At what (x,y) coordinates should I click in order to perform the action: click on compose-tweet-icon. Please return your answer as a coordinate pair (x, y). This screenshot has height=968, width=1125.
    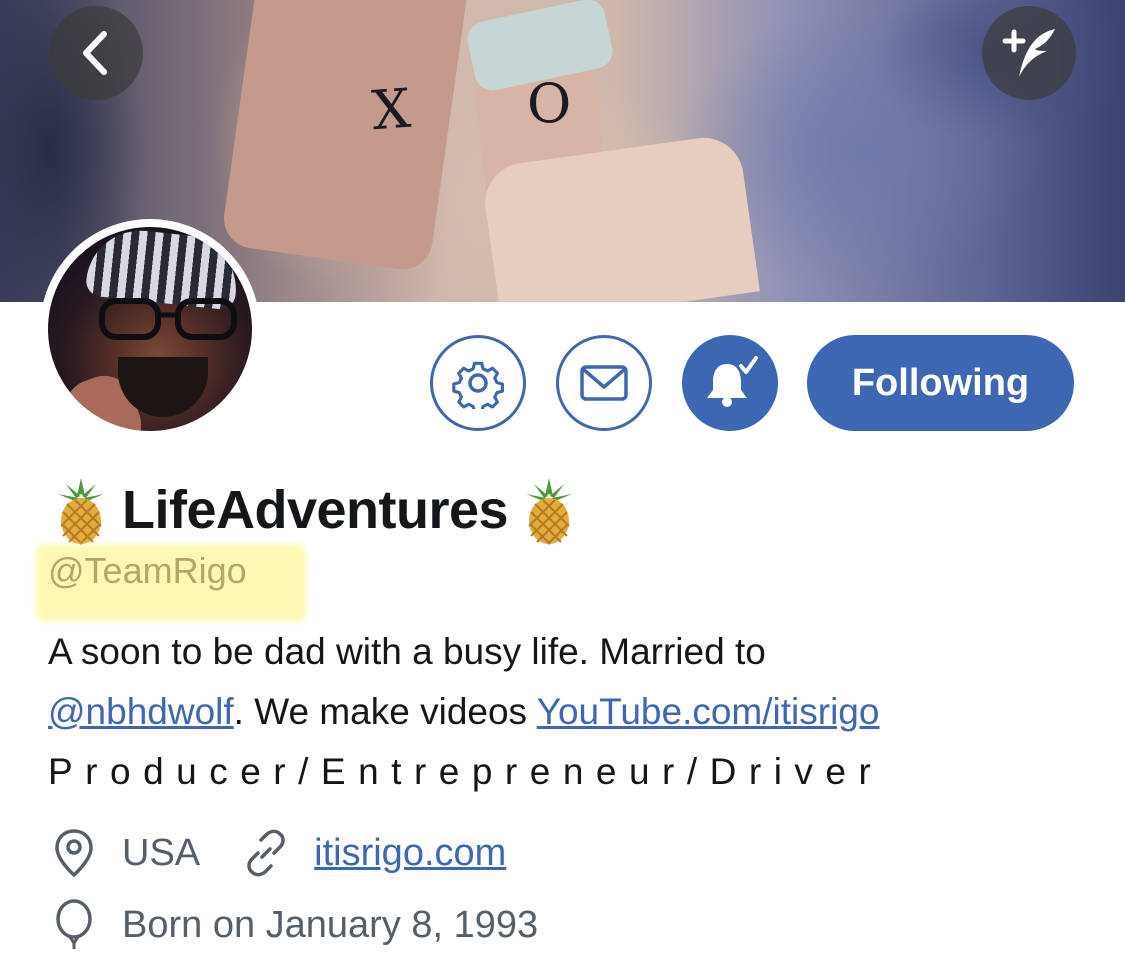
    Looking at the image, I should click on (1028, 53).